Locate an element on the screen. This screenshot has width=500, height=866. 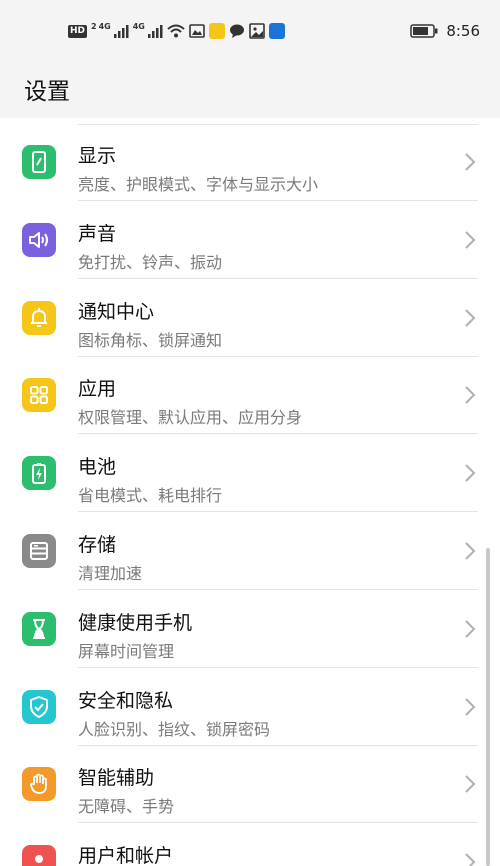
status-bar: HD 2 4G 4G 8:56 is located at coordinates (250, 31).